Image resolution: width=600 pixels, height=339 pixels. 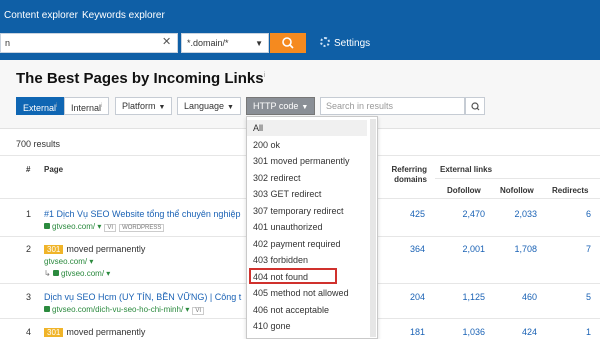 I want to click on tag-badge: WORDPRESS, so click(x=142, y=228).